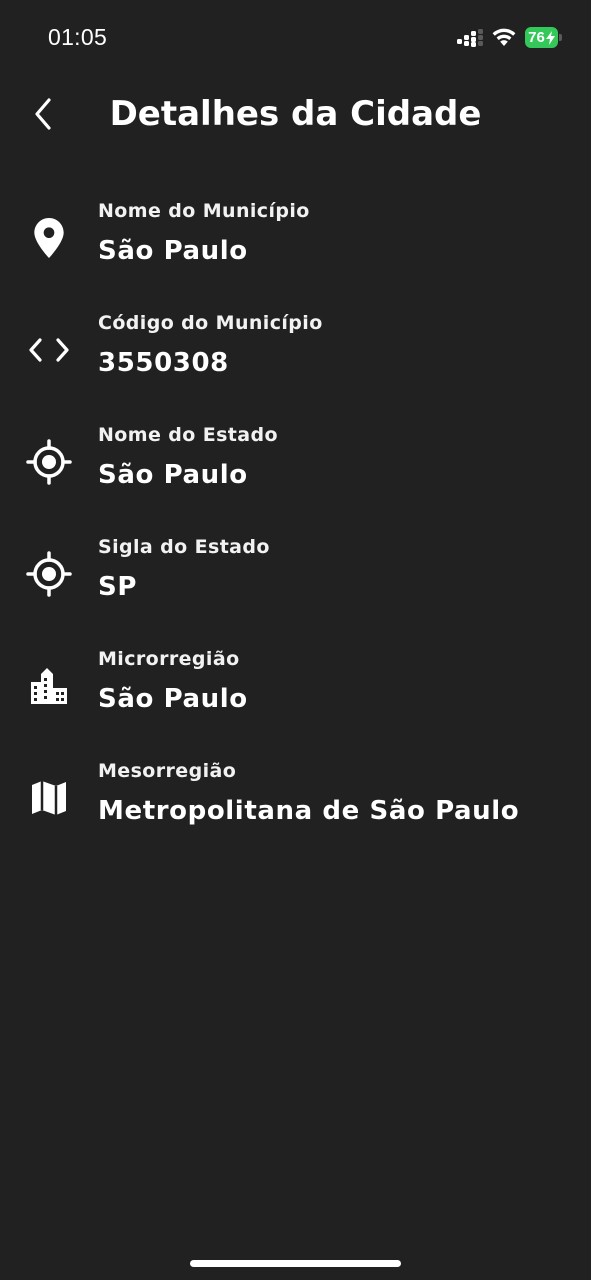  I want to click on battery-charging-icon: 76, so click(543, 37).